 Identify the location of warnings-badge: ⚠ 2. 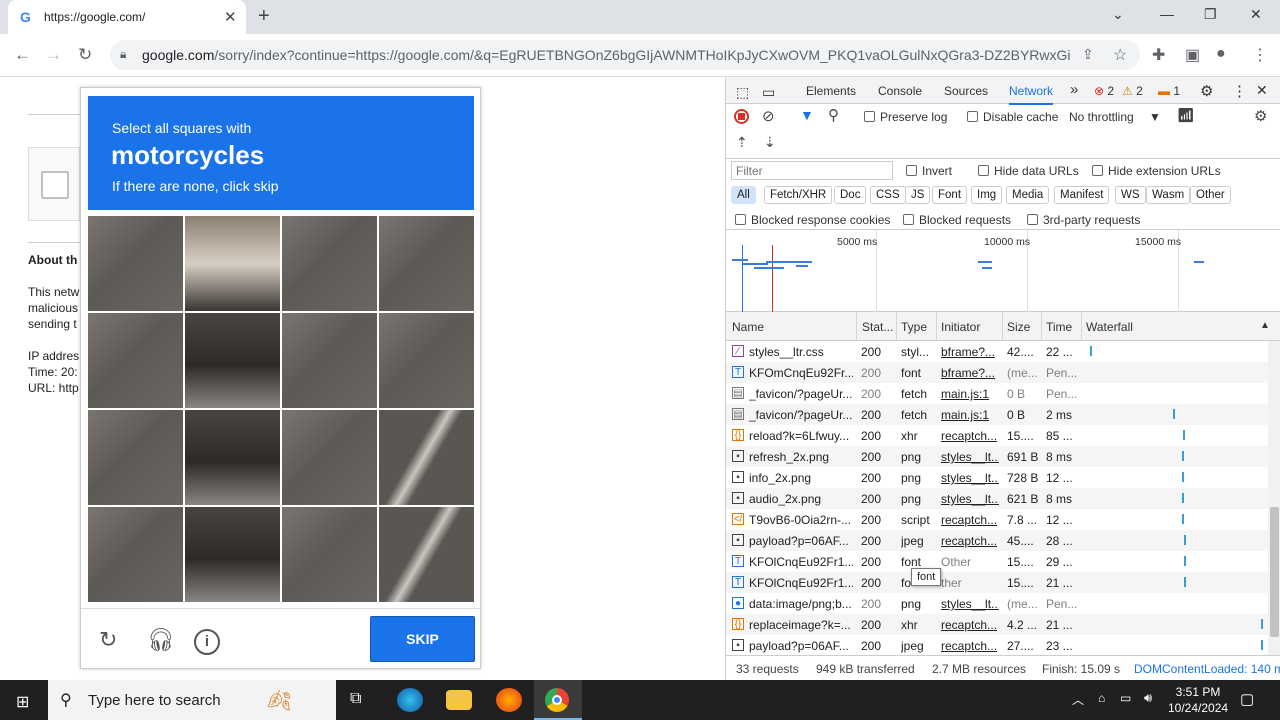
(1132, 91).